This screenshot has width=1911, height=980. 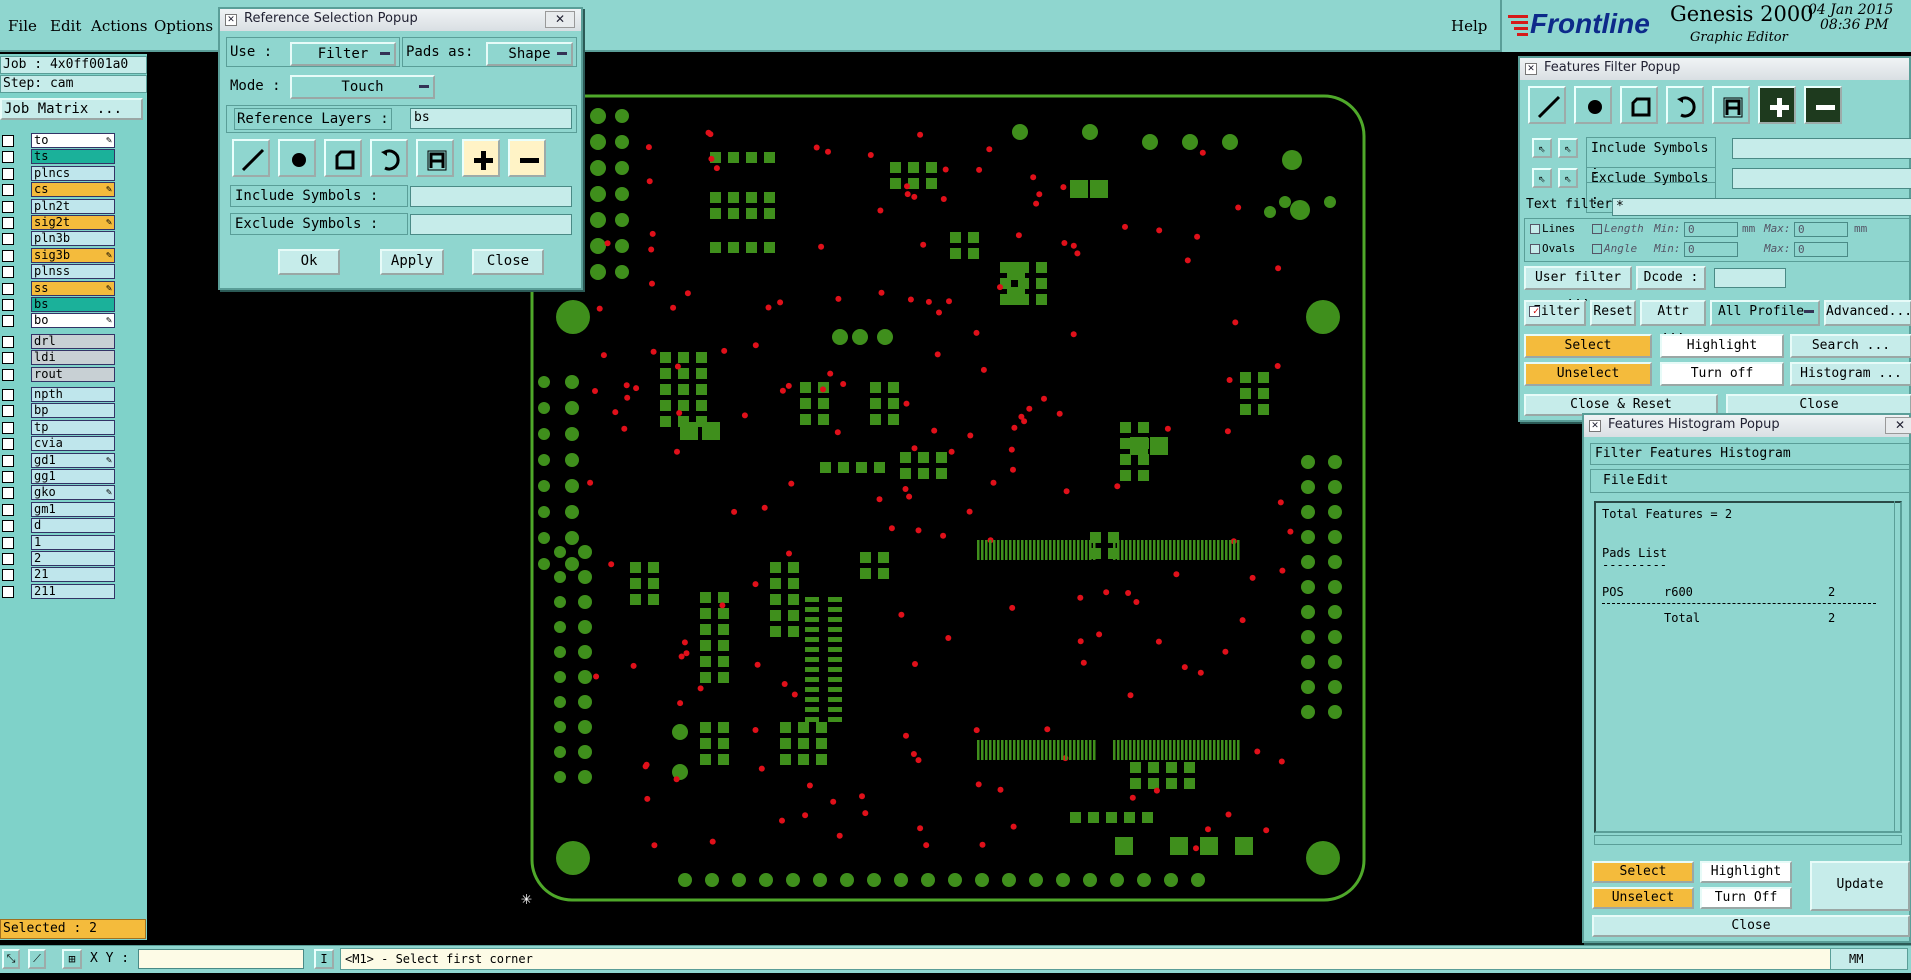 I want to click on positive-icon, so click(x=1777, y=105).